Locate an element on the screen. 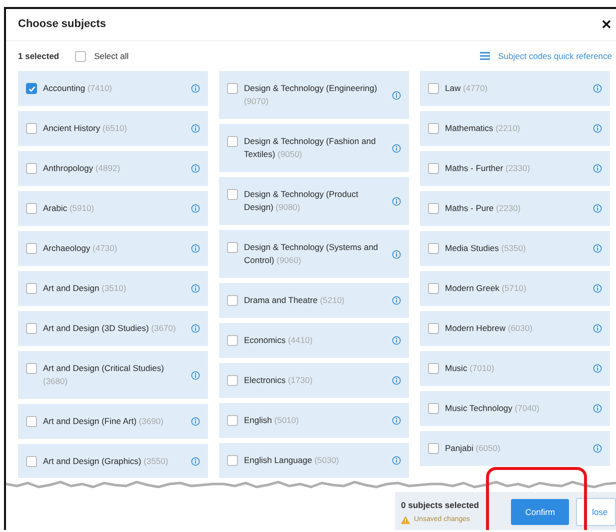  subject-label: Art and Design (3510) is located at coordinates (85, 288).